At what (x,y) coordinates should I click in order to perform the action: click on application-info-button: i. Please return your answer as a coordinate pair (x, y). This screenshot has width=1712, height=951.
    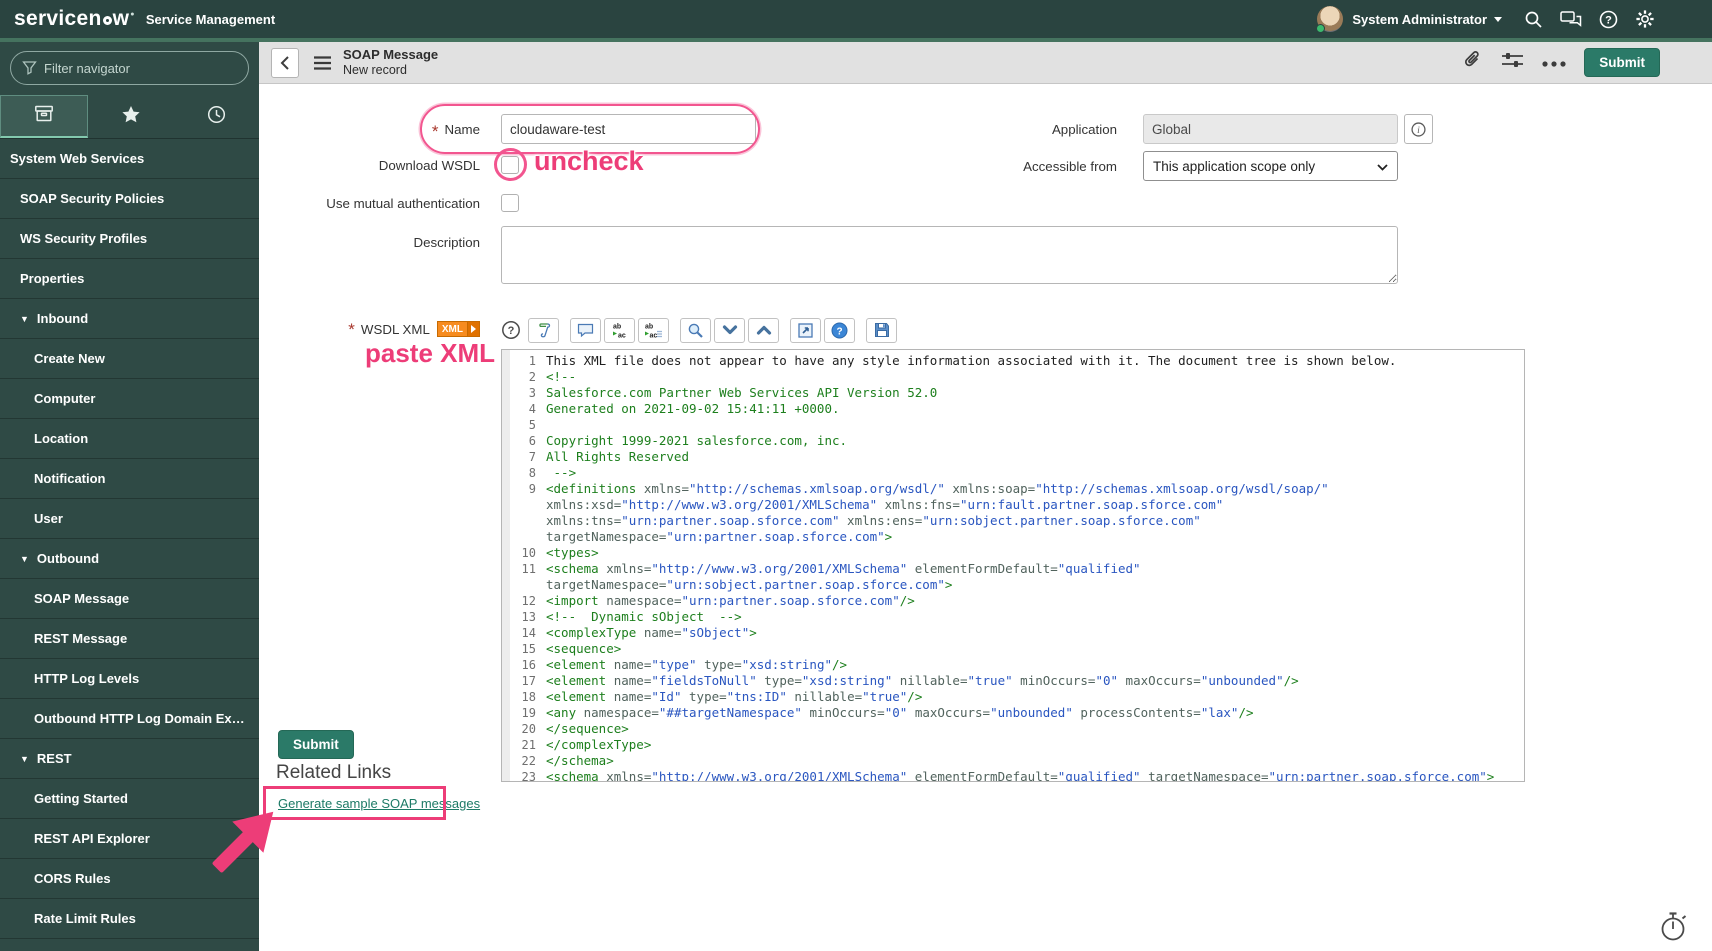
    Looking at the image, I should click on (1418, 129).